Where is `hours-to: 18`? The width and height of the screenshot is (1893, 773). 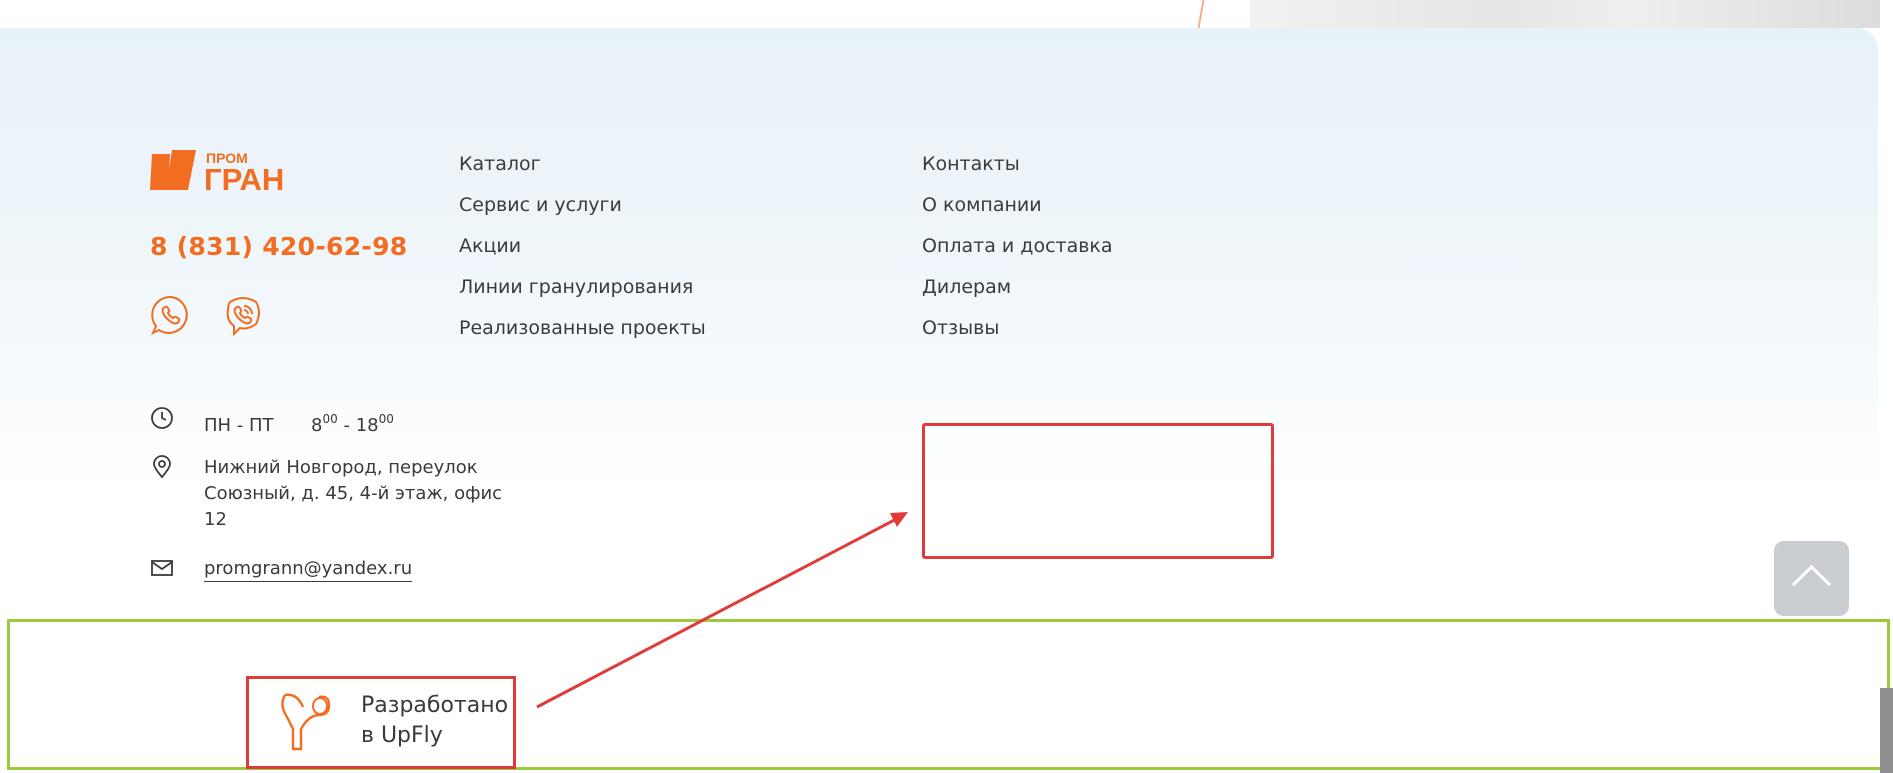 hours-to: 18 is located at coordinates (367, 425).